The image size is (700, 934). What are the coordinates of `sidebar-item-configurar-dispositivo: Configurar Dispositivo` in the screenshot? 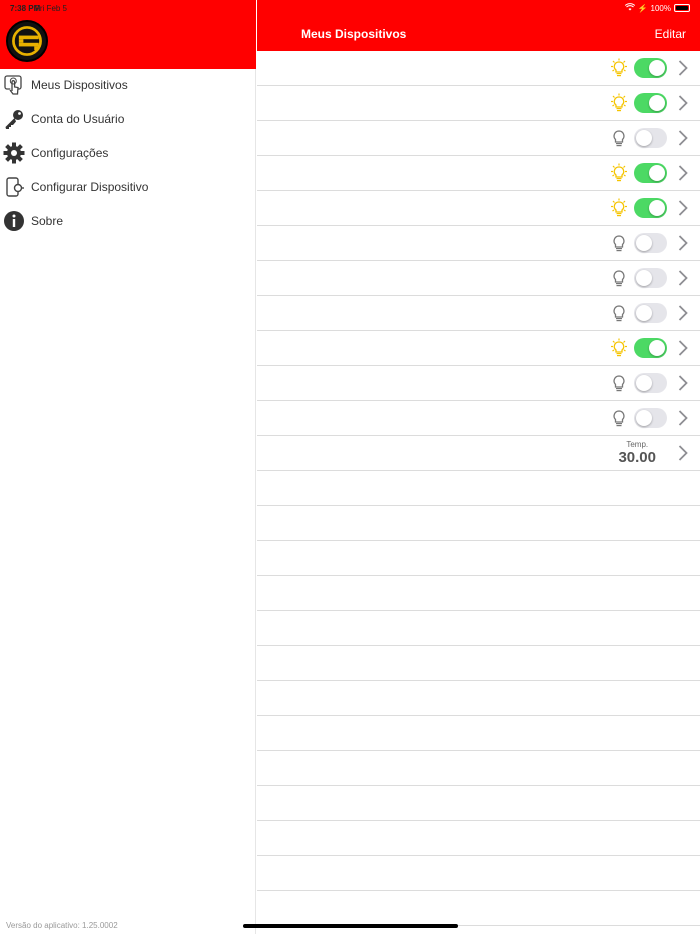 It's located at (128, 187).